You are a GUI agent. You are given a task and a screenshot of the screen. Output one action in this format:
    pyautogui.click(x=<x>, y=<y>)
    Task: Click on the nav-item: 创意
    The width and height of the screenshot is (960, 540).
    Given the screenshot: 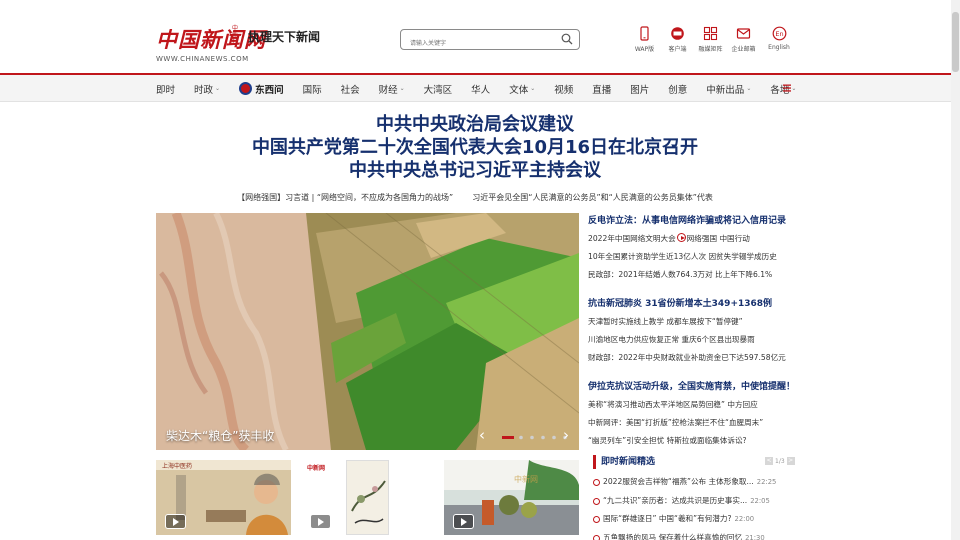 What is the action you would take?
    pyautogui.click(x=677, y=89)
    